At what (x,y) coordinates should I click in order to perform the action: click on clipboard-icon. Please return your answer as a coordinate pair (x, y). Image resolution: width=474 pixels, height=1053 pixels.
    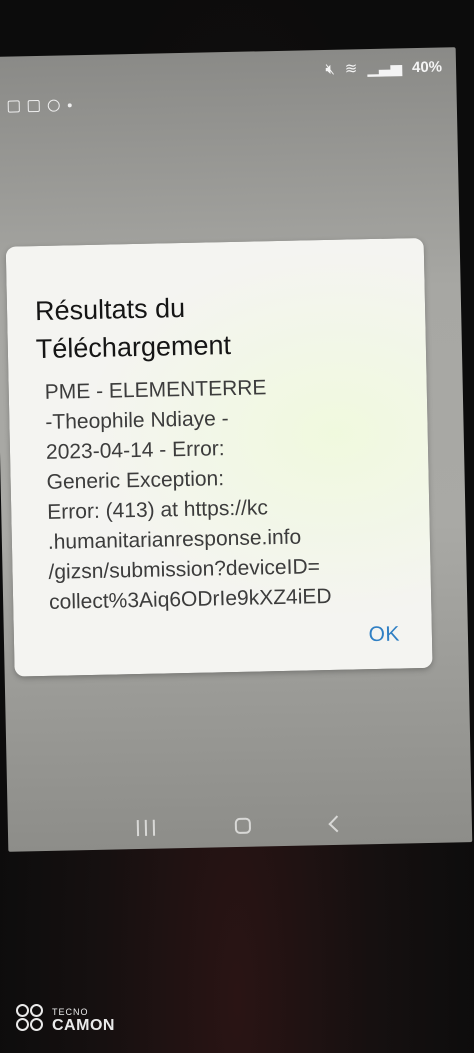
    Looking at the image, I should click on (14, 106).